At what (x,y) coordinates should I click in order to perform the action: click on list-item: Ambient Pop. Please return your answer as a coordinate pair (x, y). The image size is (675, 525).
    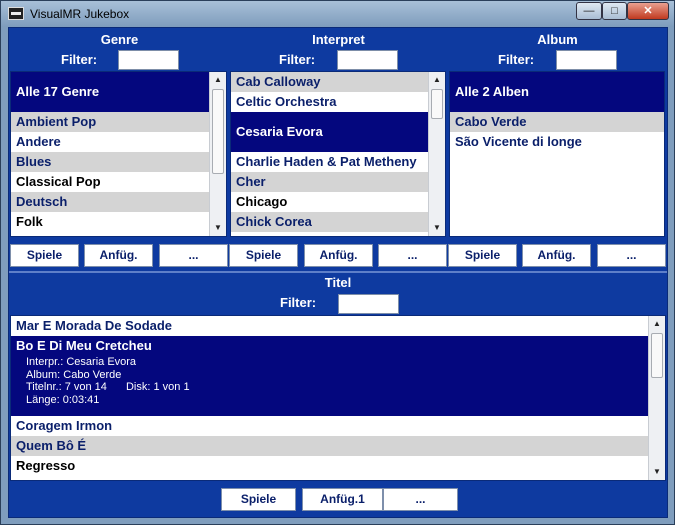
    Looking at the image, I should click on (118, 122).